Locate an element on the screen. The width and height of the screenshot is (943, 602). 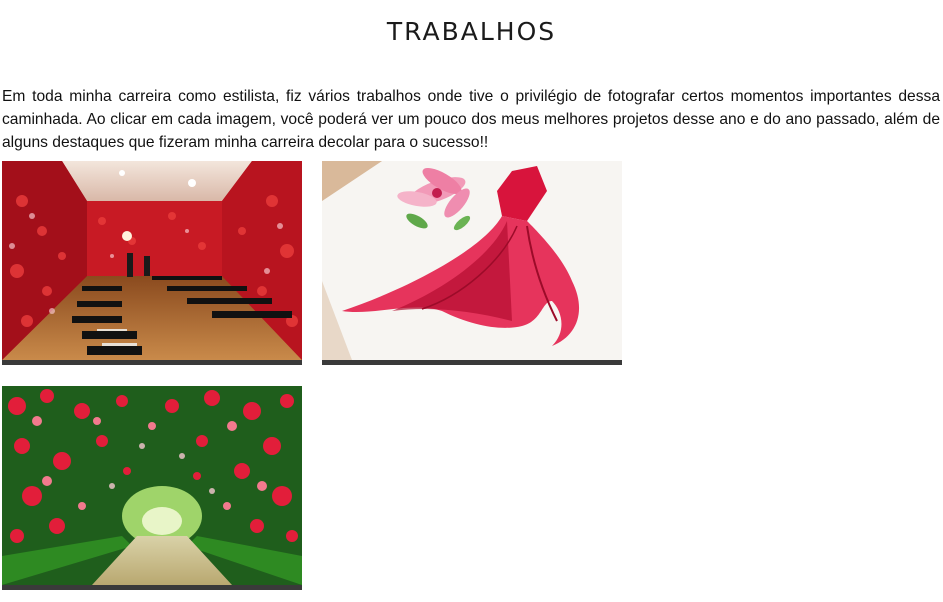
gallery-item-rose-garden is located at coordinates (152, 488).